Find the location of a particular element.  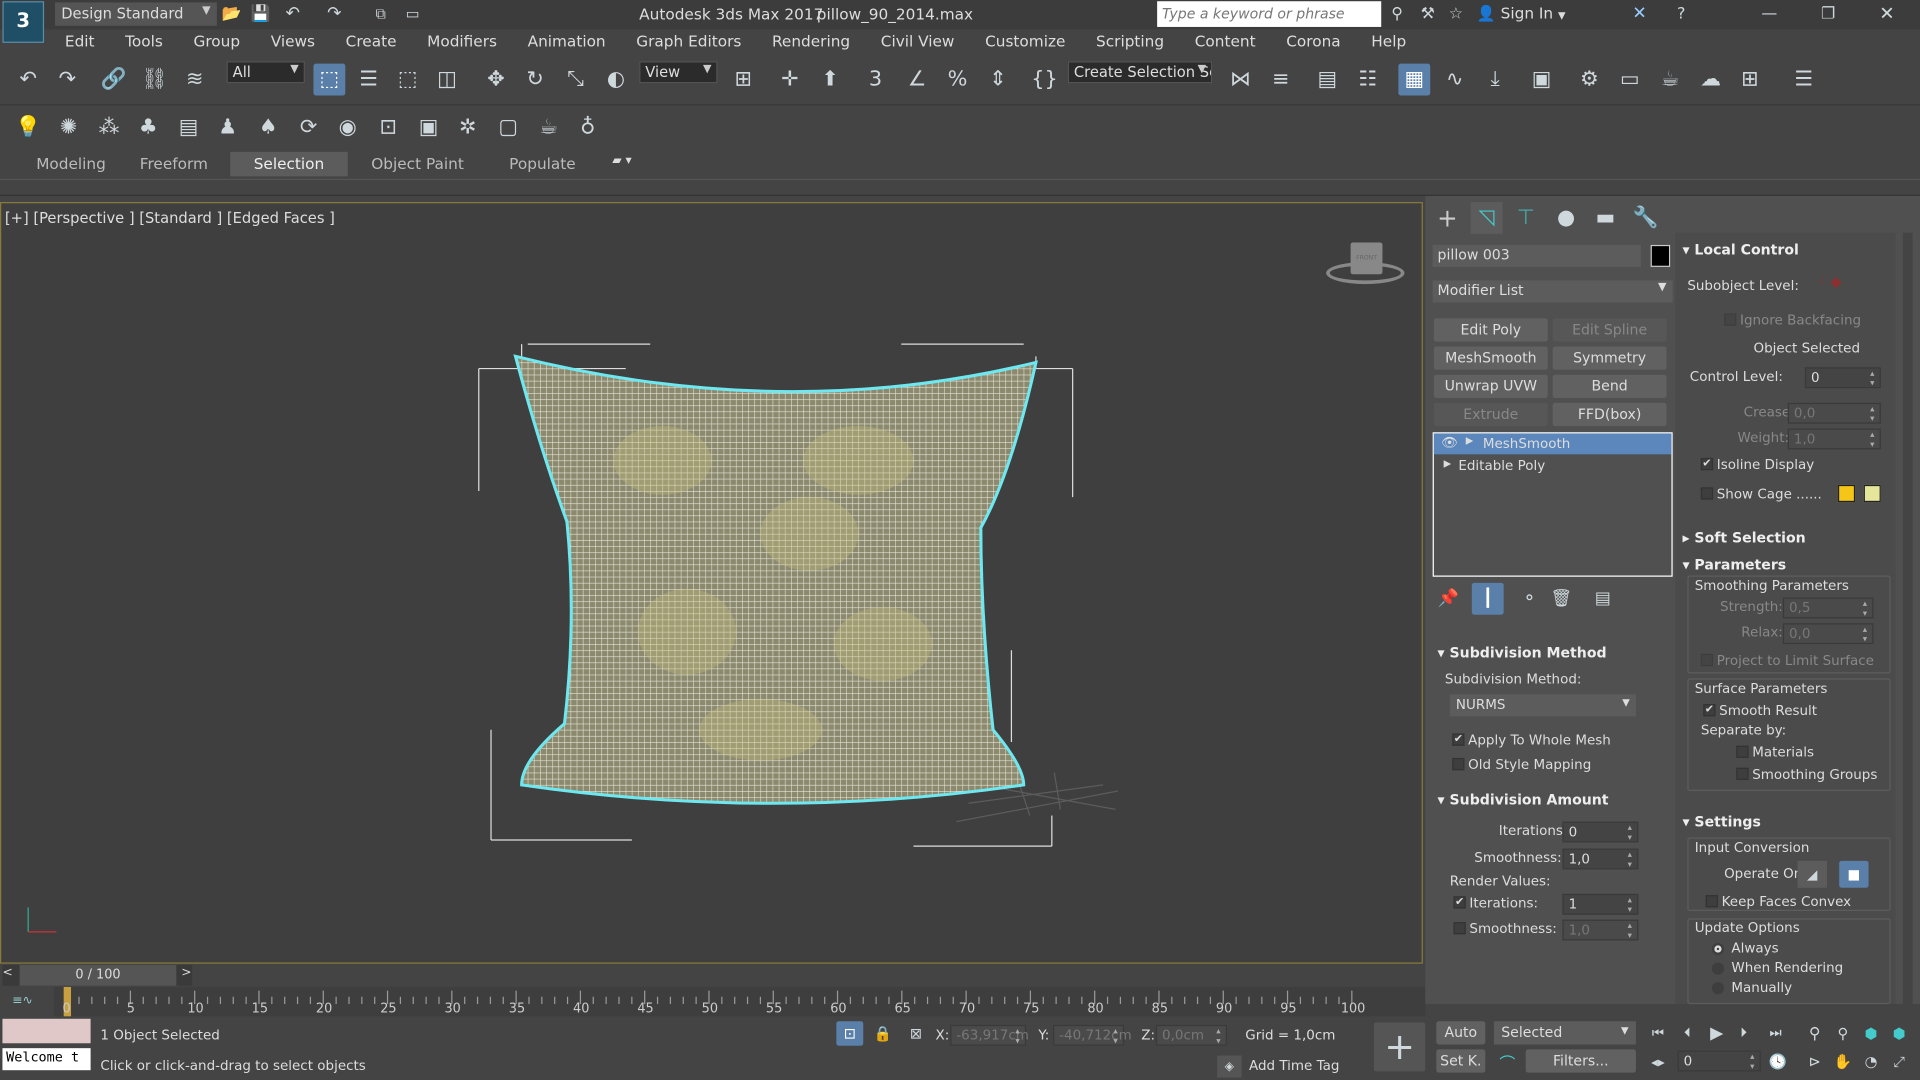

modifier-button-meshsmooth: MeshSmooth is located at coordinates (1490, 358).